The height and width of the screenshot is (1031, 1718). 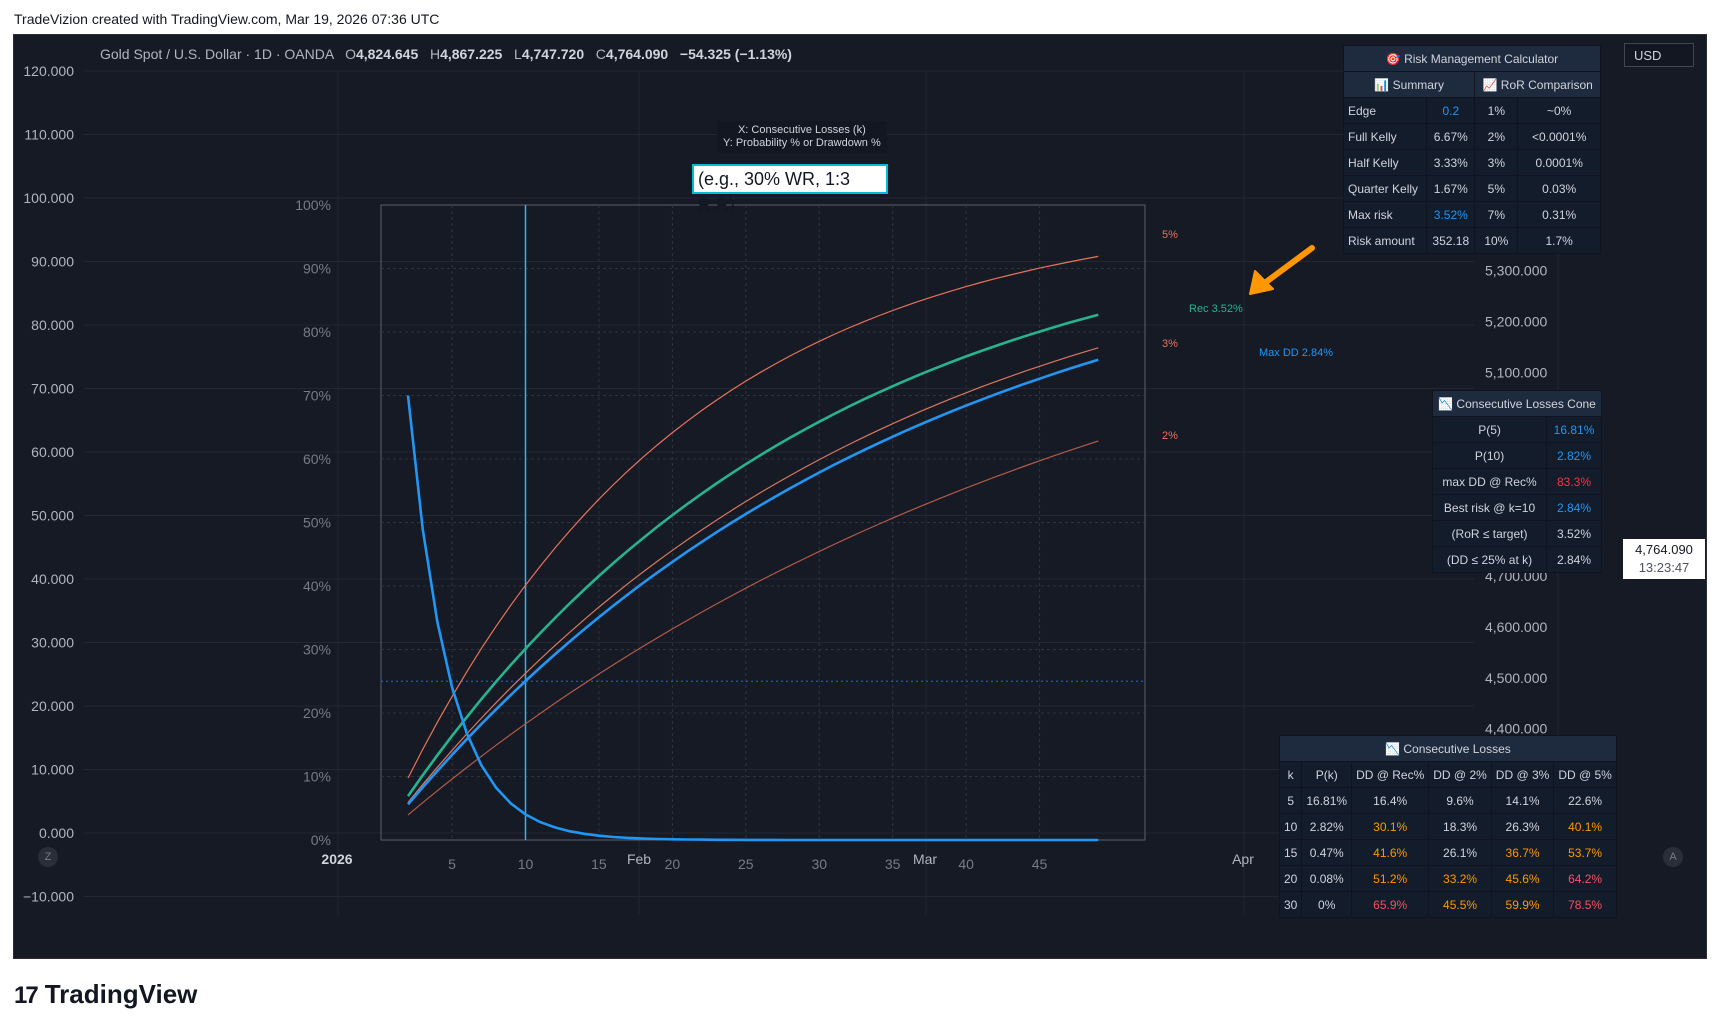 What do you see at coordinates (1522, 904) in the screenshot?
I see `consec-cell: 59.9%` at bounding box center [1522, 904].